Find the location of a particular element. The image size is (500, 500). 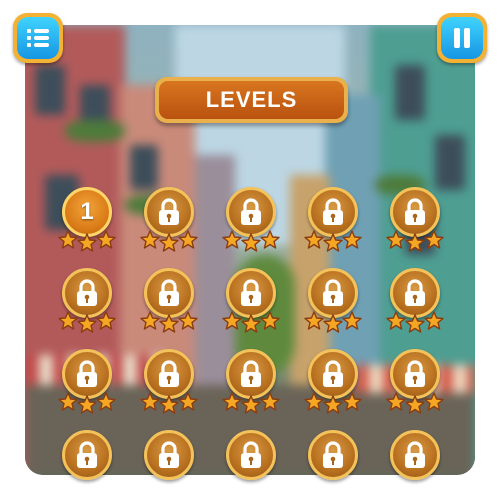

level-button: 1 is located at coordinates (87, 219).